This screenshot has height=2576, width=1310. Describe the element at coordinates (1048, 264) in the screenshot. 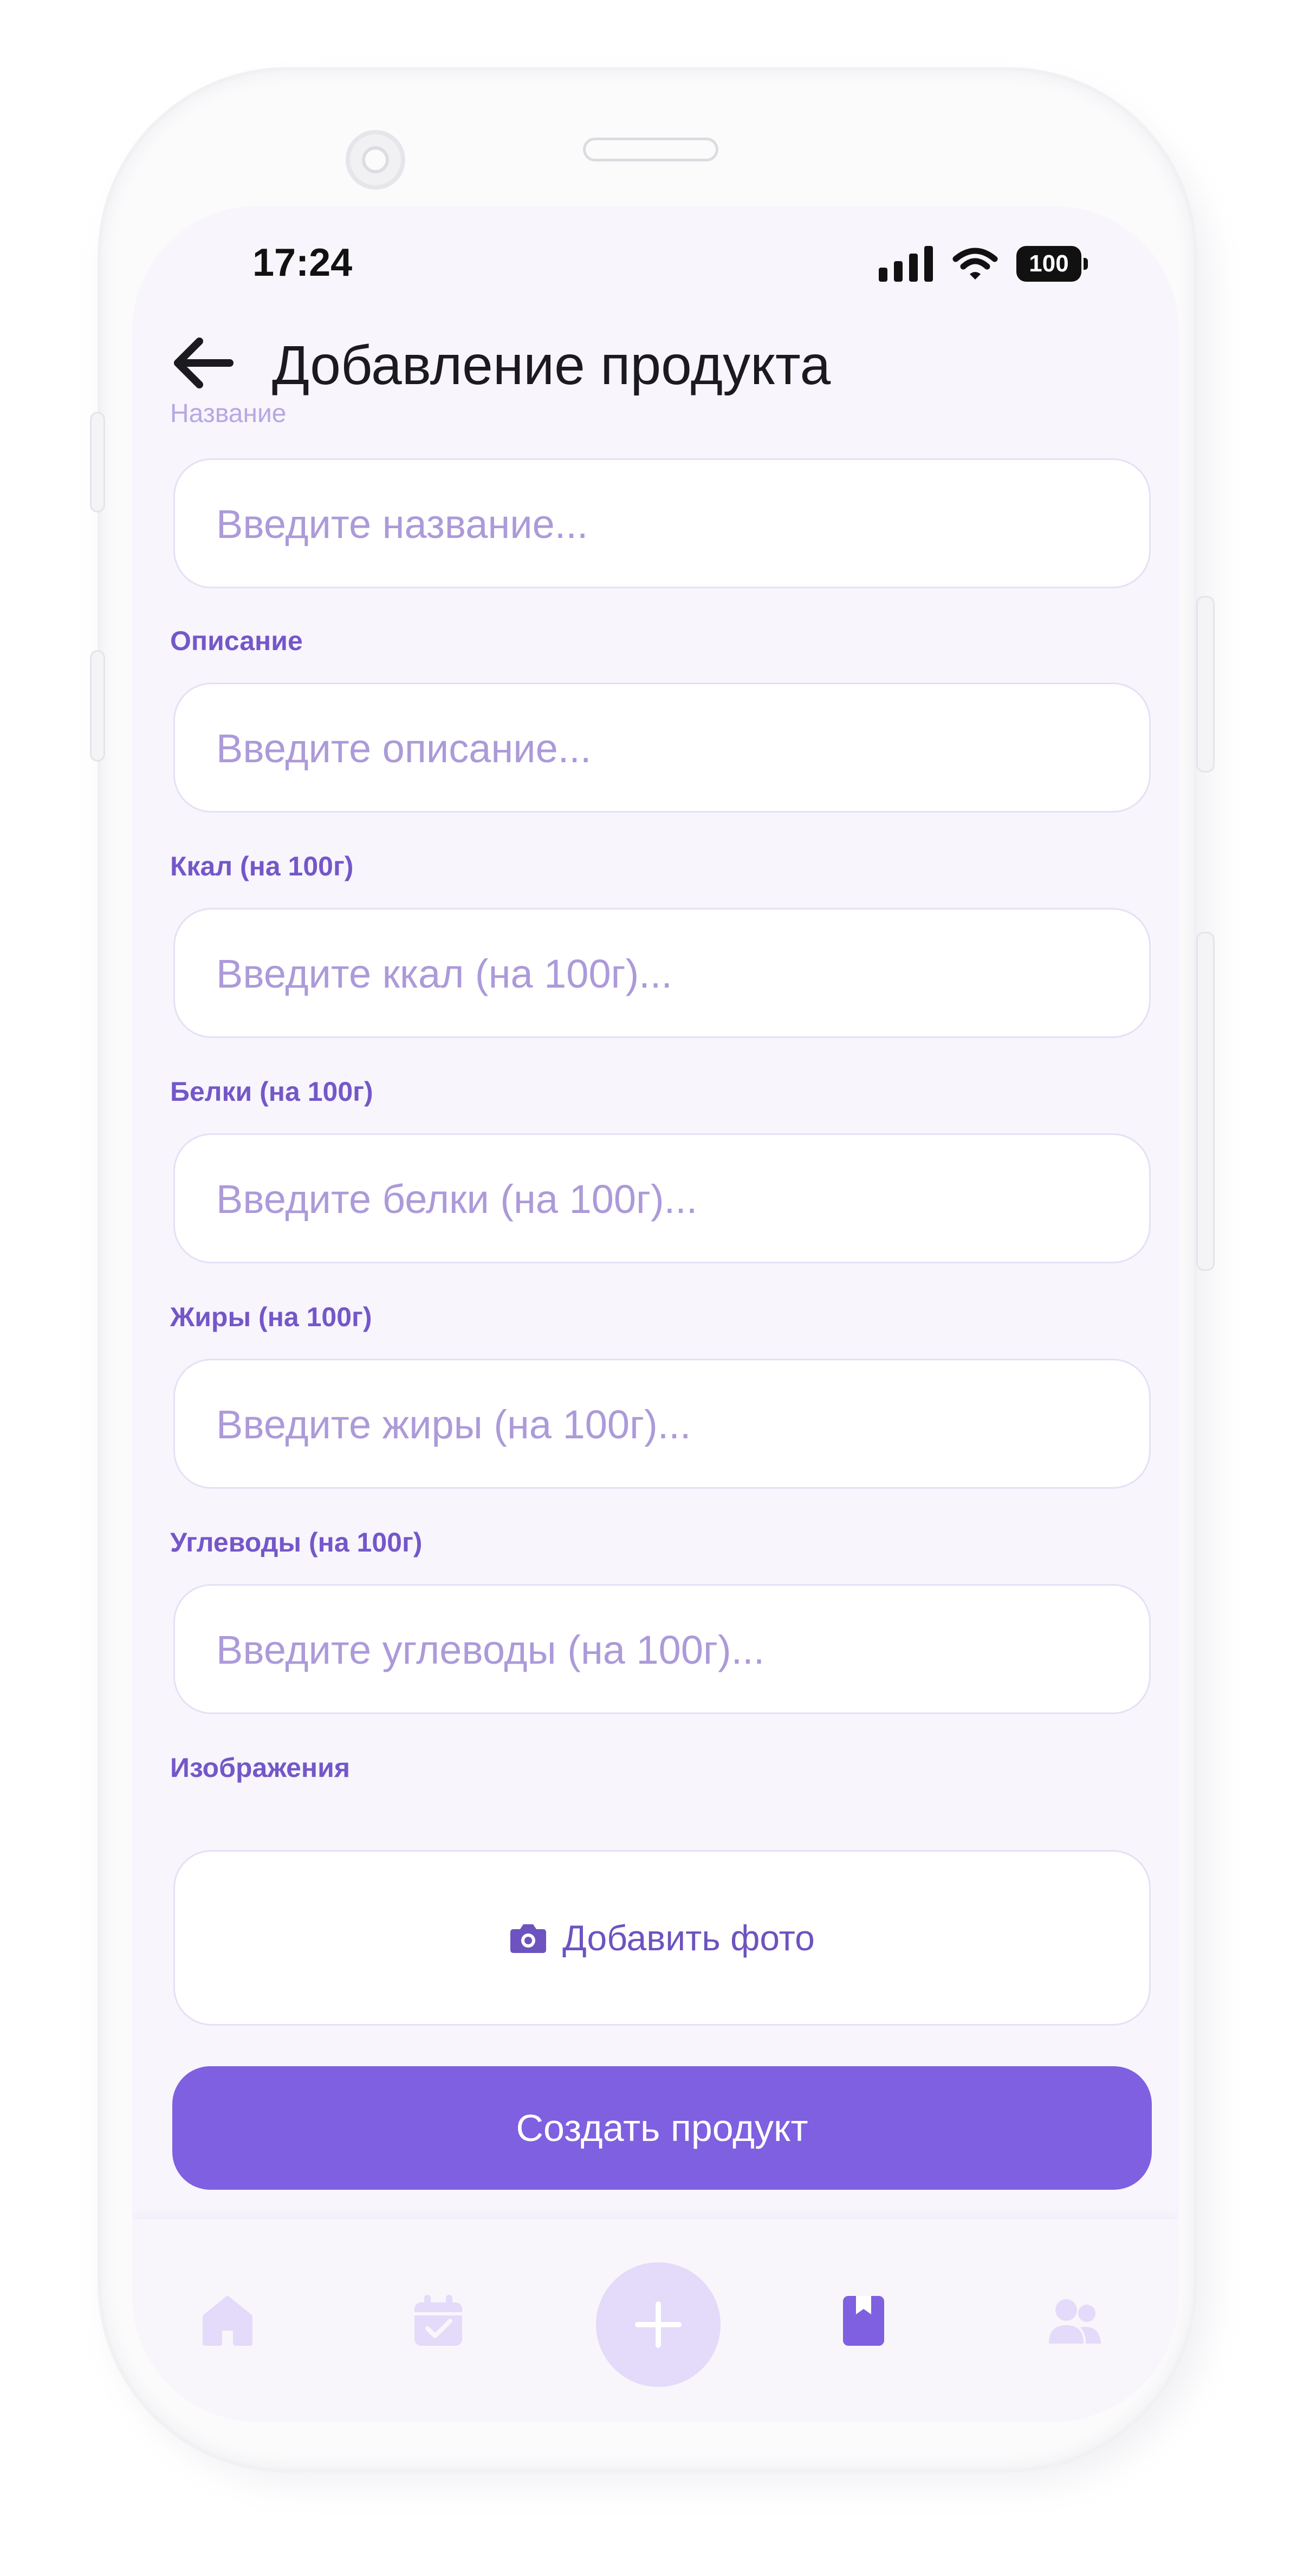

I see `battery-level: 100` at that location.